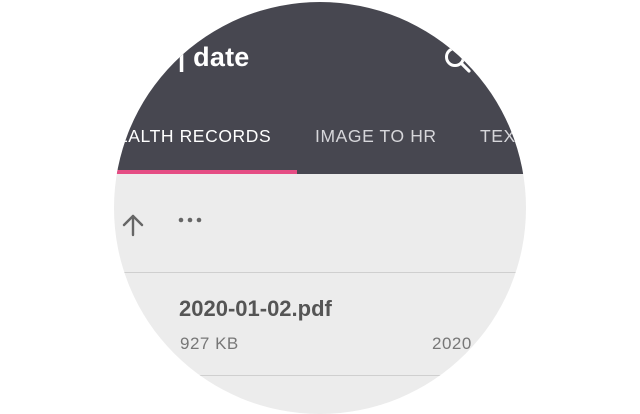  What do you see at coordinates (192, 405) in the screenshot?
I see `file-name: ...f` at bounding box center [192, 405].